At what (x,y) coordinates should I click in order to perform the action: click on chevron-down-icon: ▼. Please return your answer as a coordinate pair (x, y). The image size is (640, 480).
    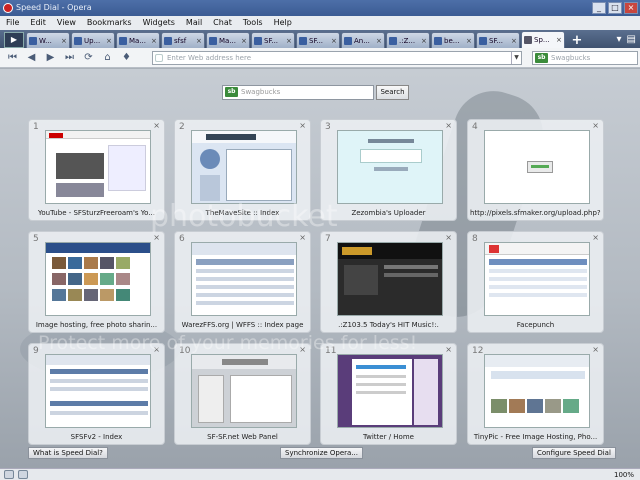
    Looking at the image, I should click on (516, 58).